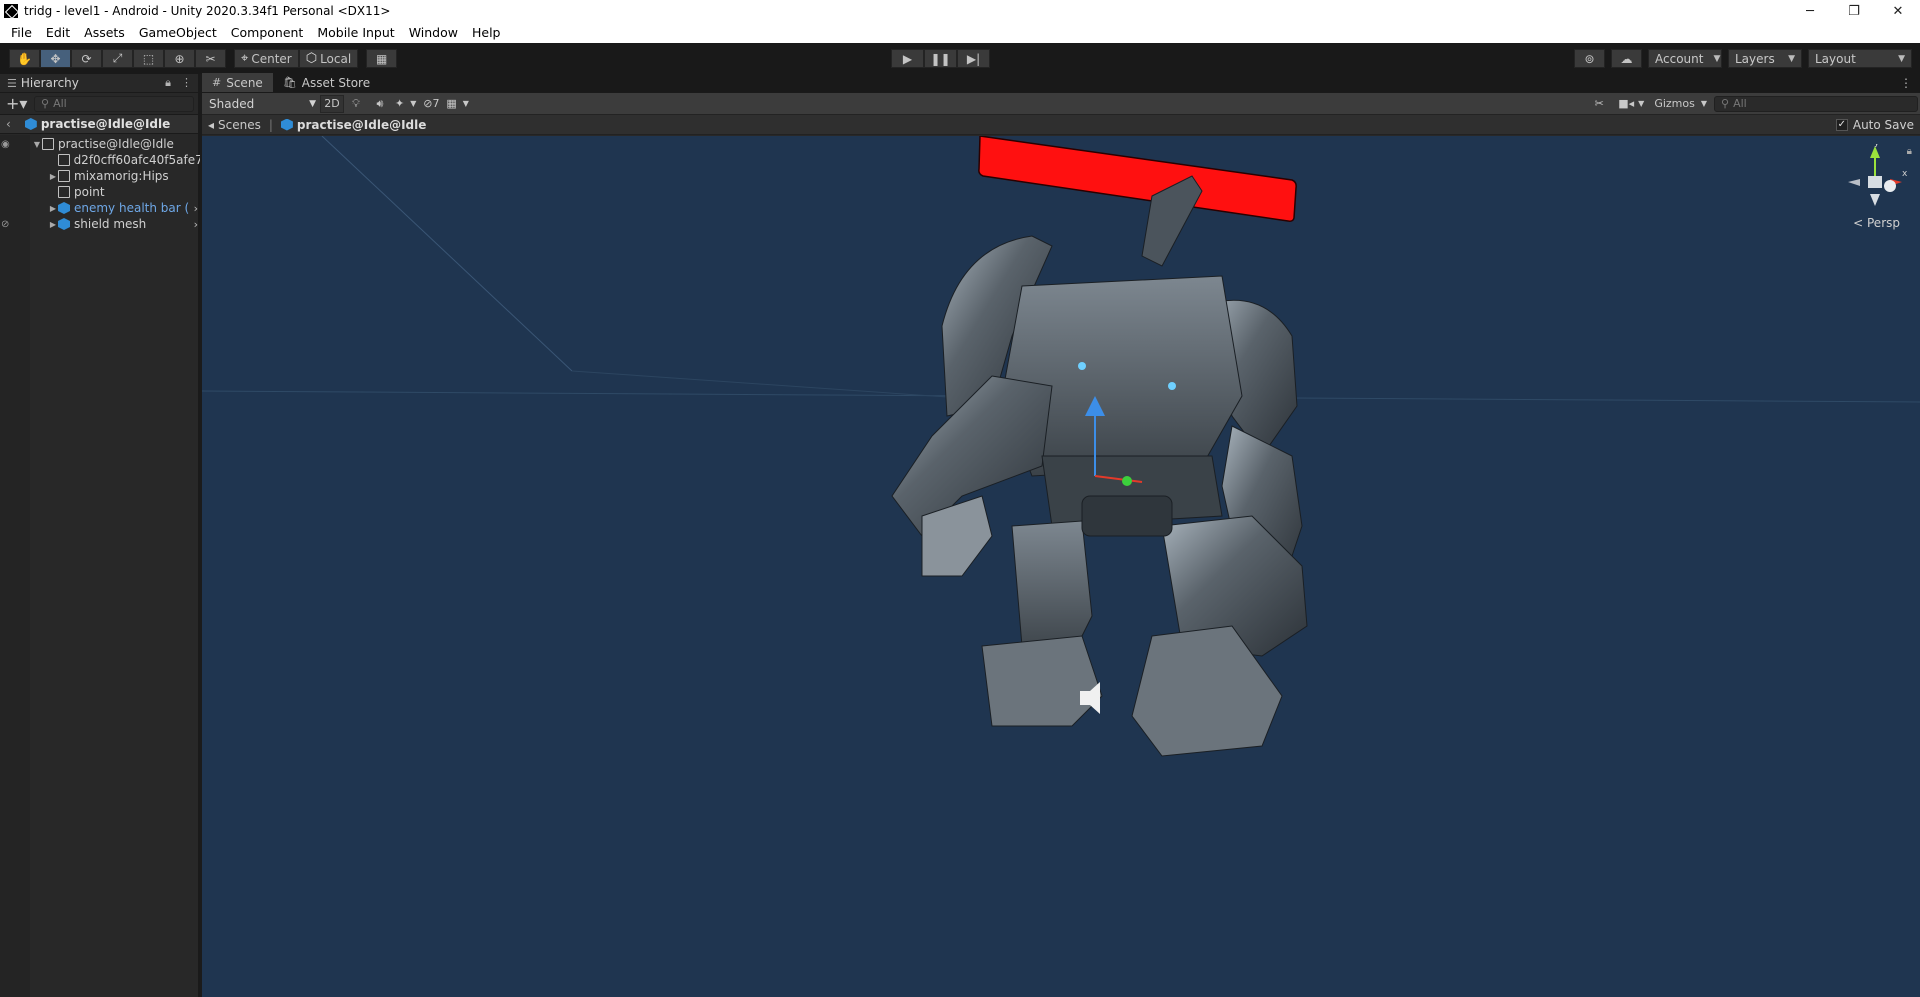 This screenshot has height=997, width=1920. What do you see at coordinates (353, 125) in the screenshot?
I see `breadcrumb-prefab: practise@Idle@Idle` at bounding box center [353, 125].